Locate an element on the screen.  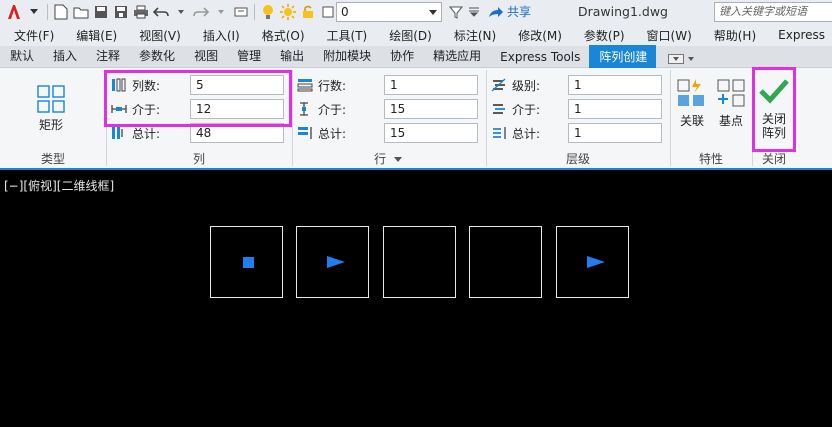
divider is located at coordinates (254, 12).